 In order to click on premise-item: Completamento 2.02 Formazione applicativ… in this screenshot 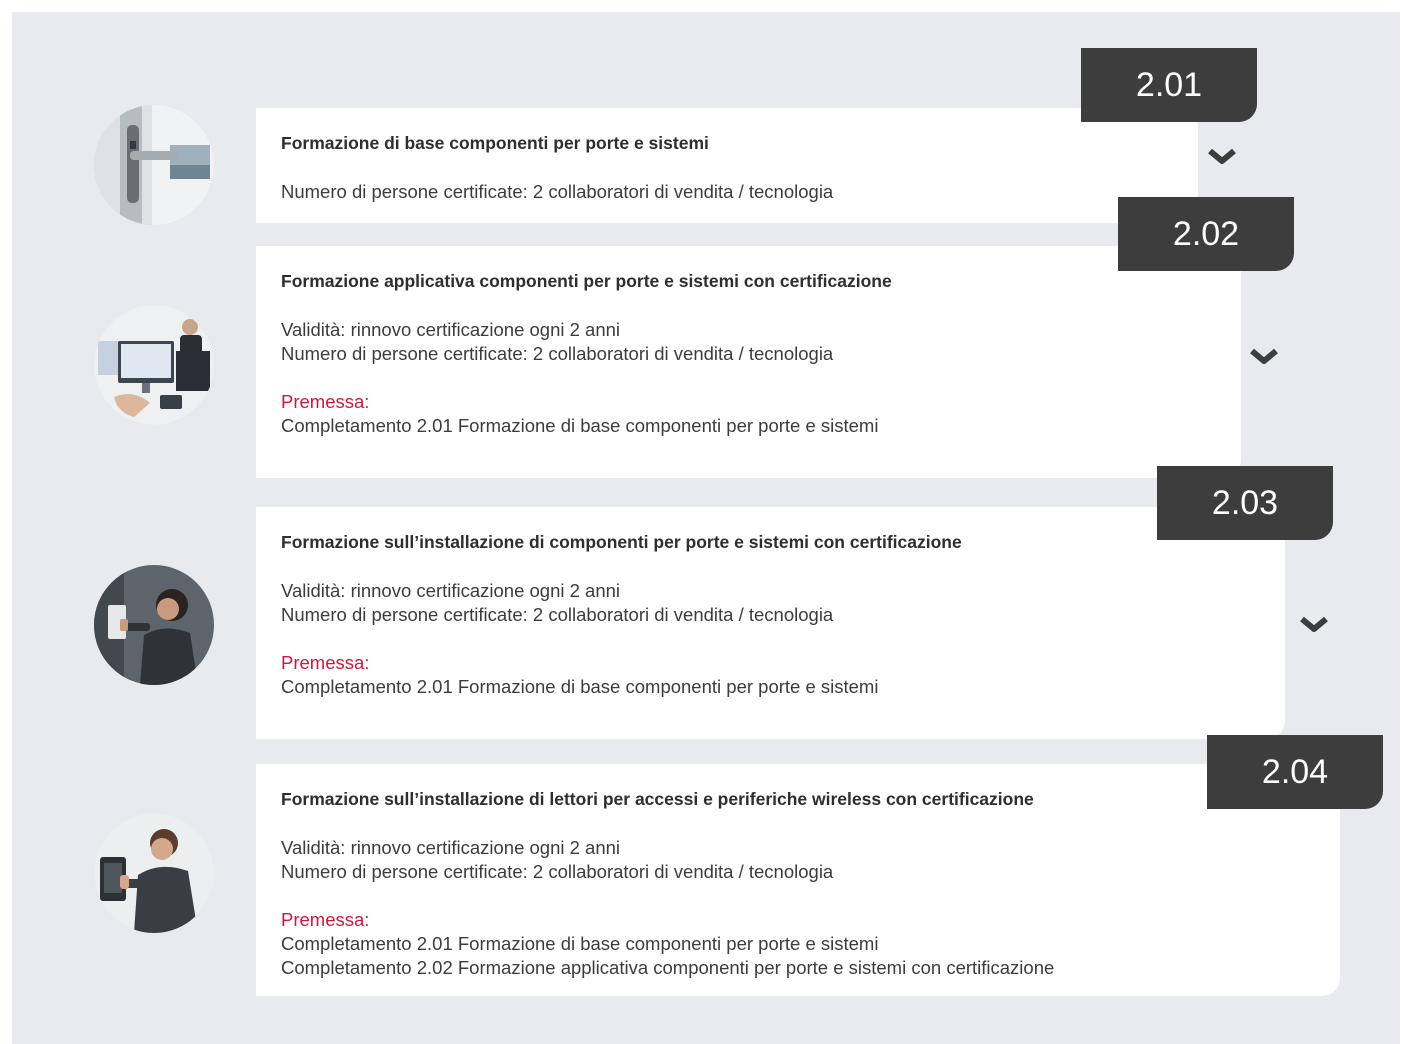, I will do `click(668, 967)`.